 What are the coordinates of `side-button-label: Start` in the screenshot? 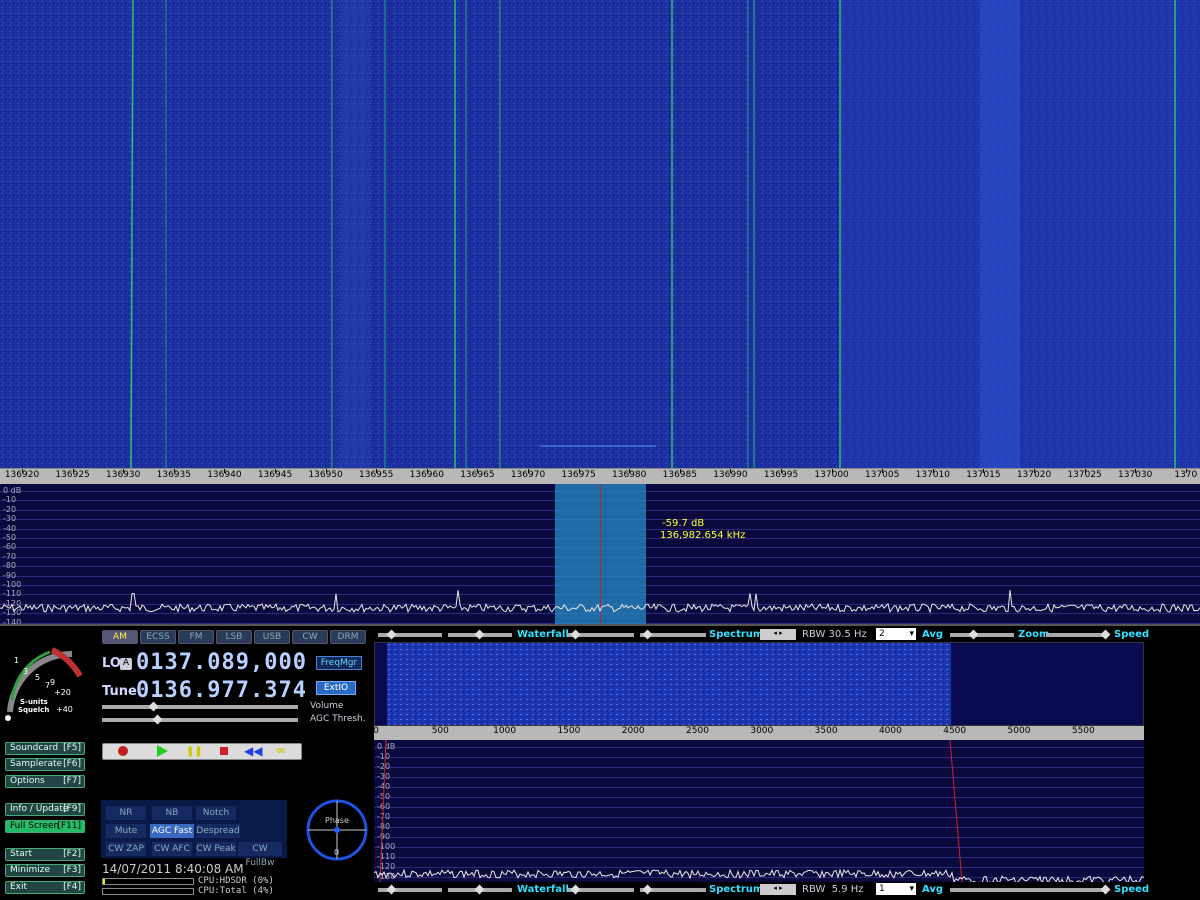 It's located at (21, 854).